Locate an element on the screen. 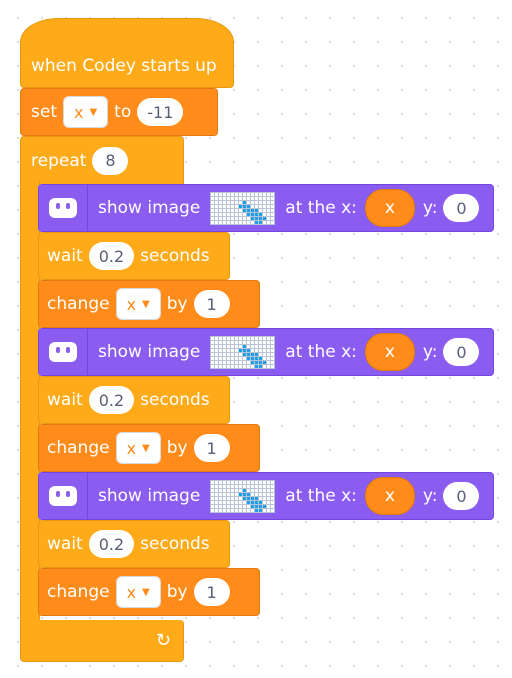  set-variable-block: set x ▼ to -11 is located at coordinates (119, 112).